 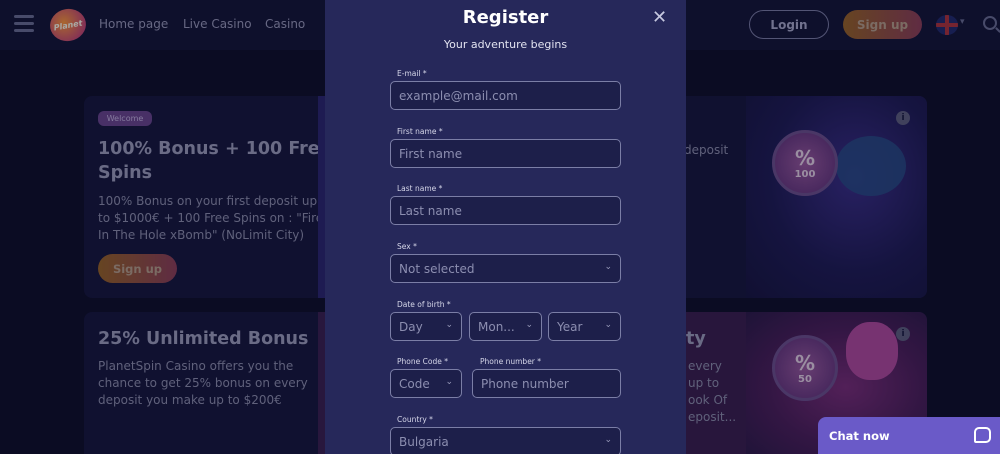 What do you see at coordinates (411, 326) in the screenshot?
I see `dob-day-value: Day` at bounding box center [411, 326].